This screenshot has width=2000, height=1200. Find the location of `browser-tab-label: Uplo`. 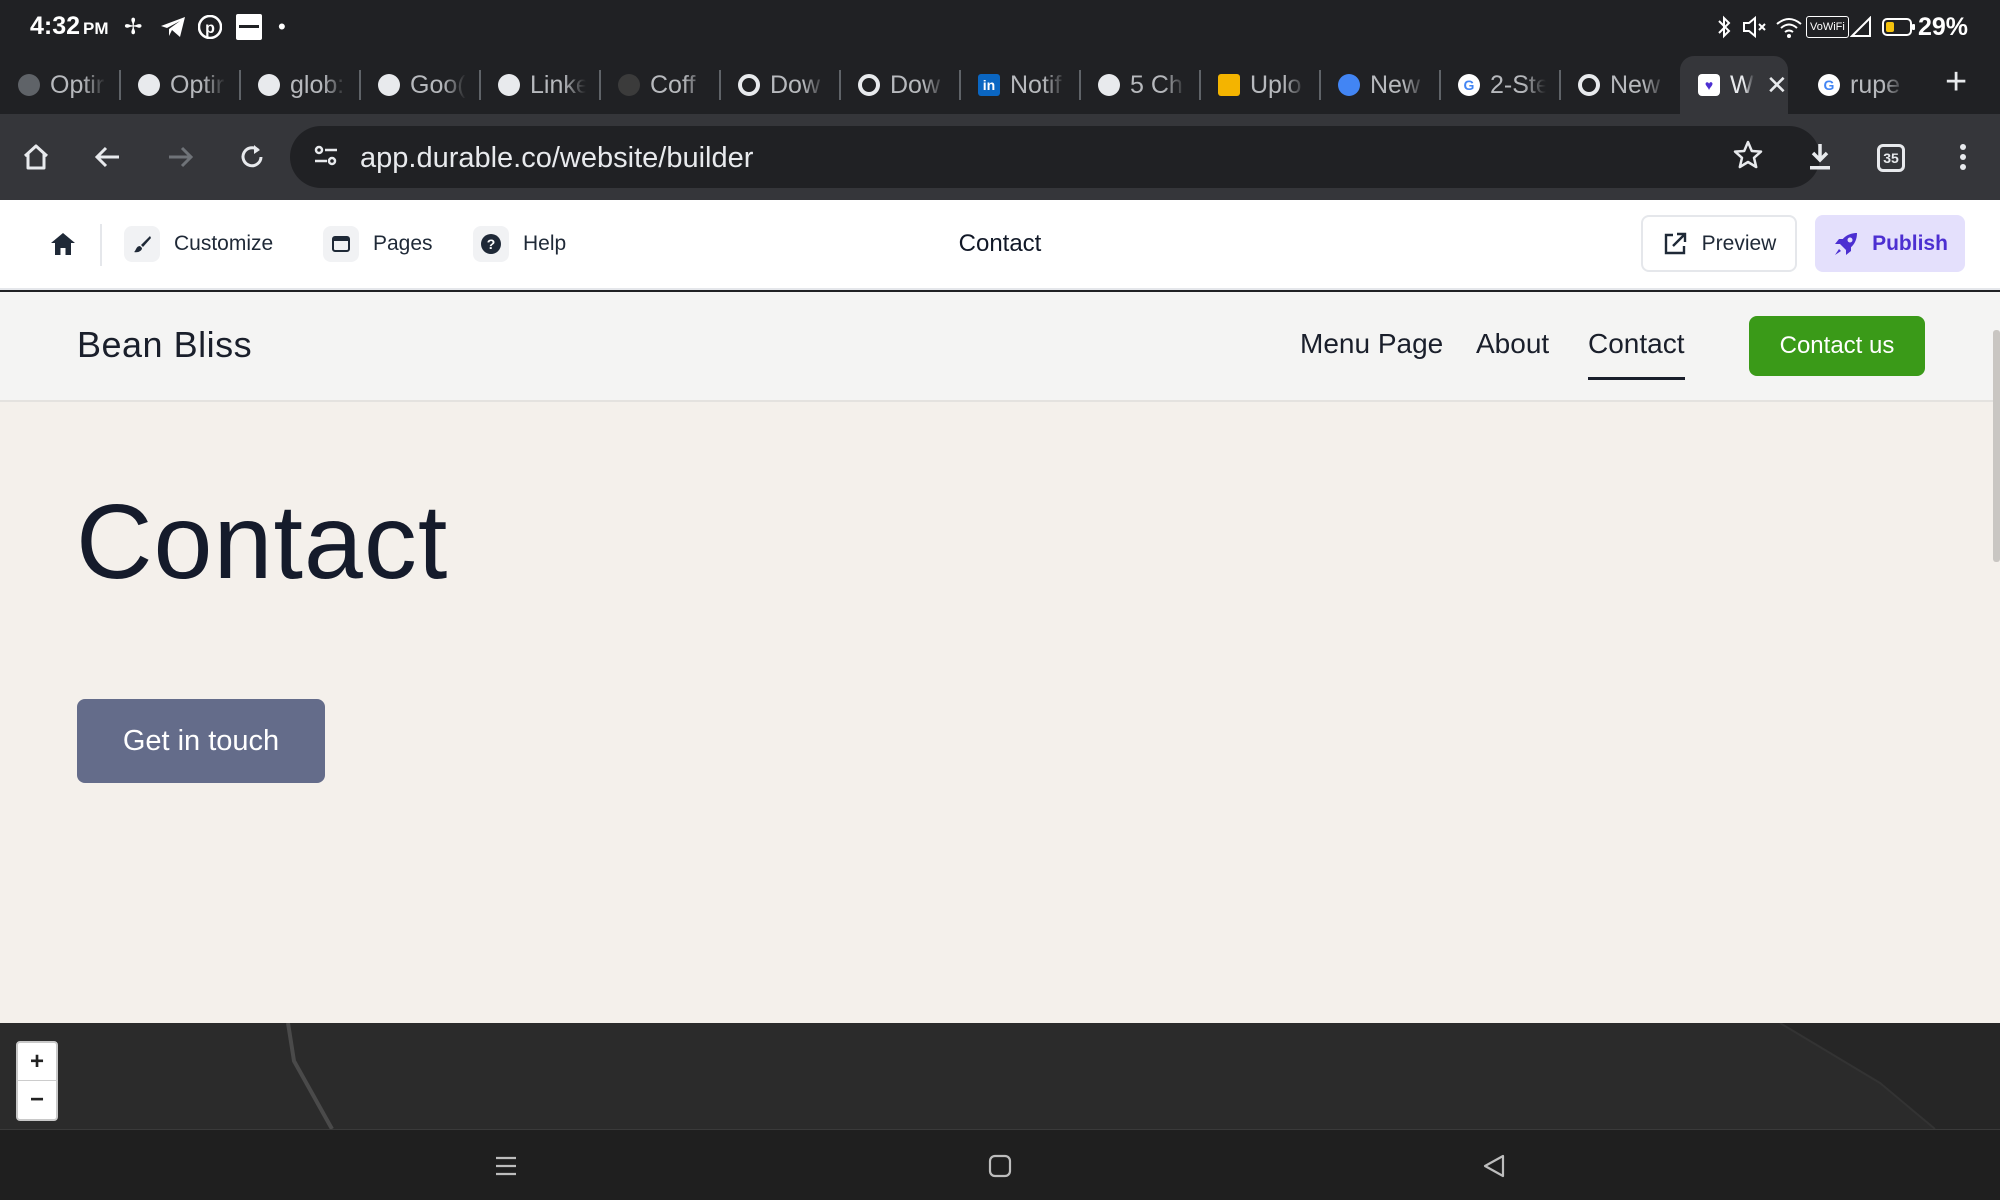

browser-tab-label: Uplo is located at coordinates (1276, 84).